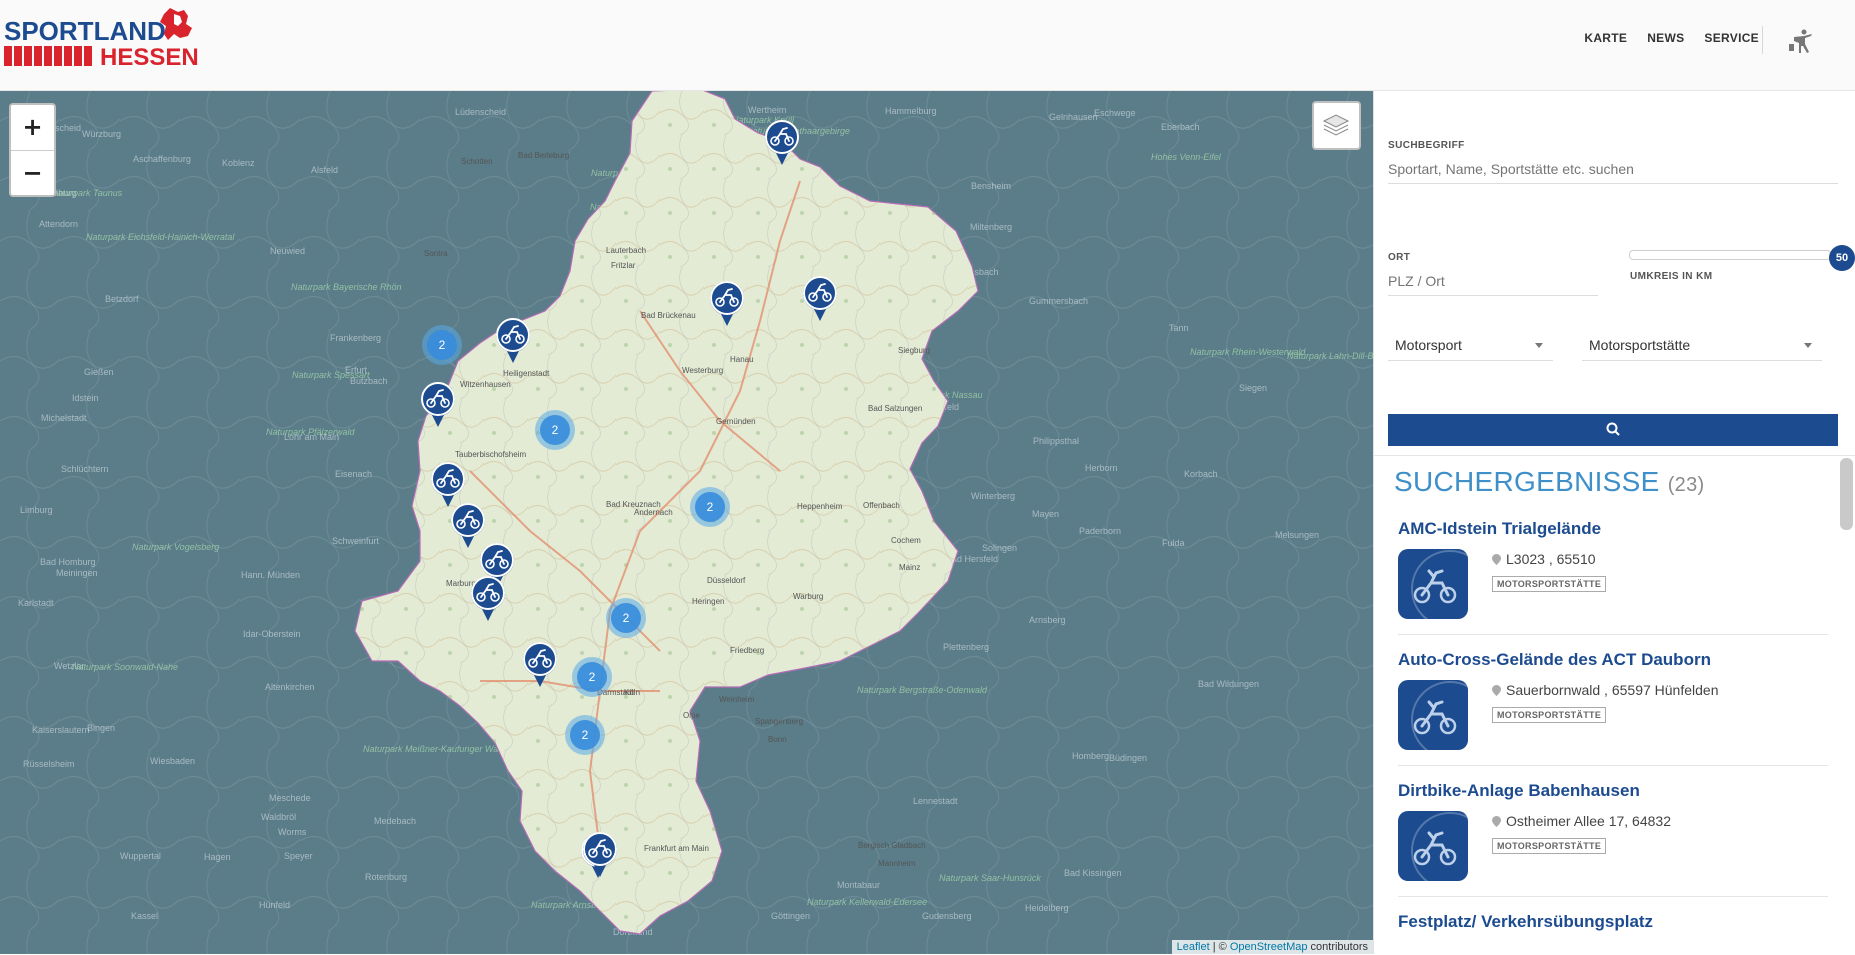  Describe the element at coordinates (1842, 258) in the screenshot. I see `umkreis-slider-handle: 50` at that location.